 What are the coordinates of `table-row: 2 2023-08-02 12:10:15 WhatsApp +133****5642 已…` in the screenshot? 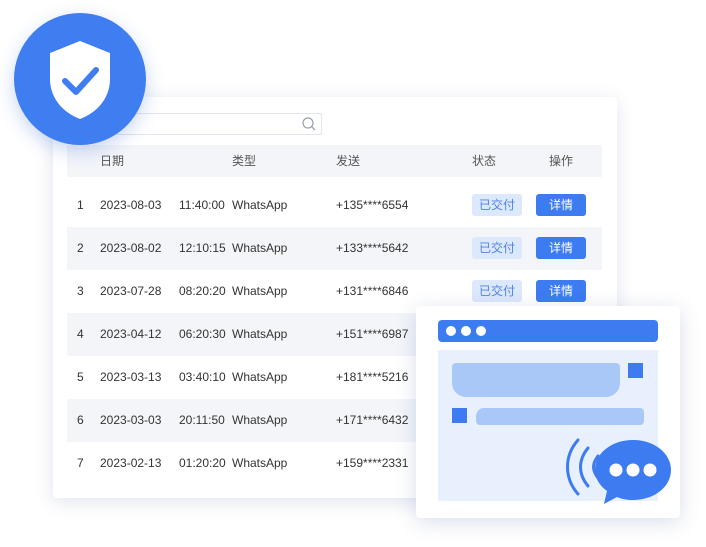 It's located at (334, 248).